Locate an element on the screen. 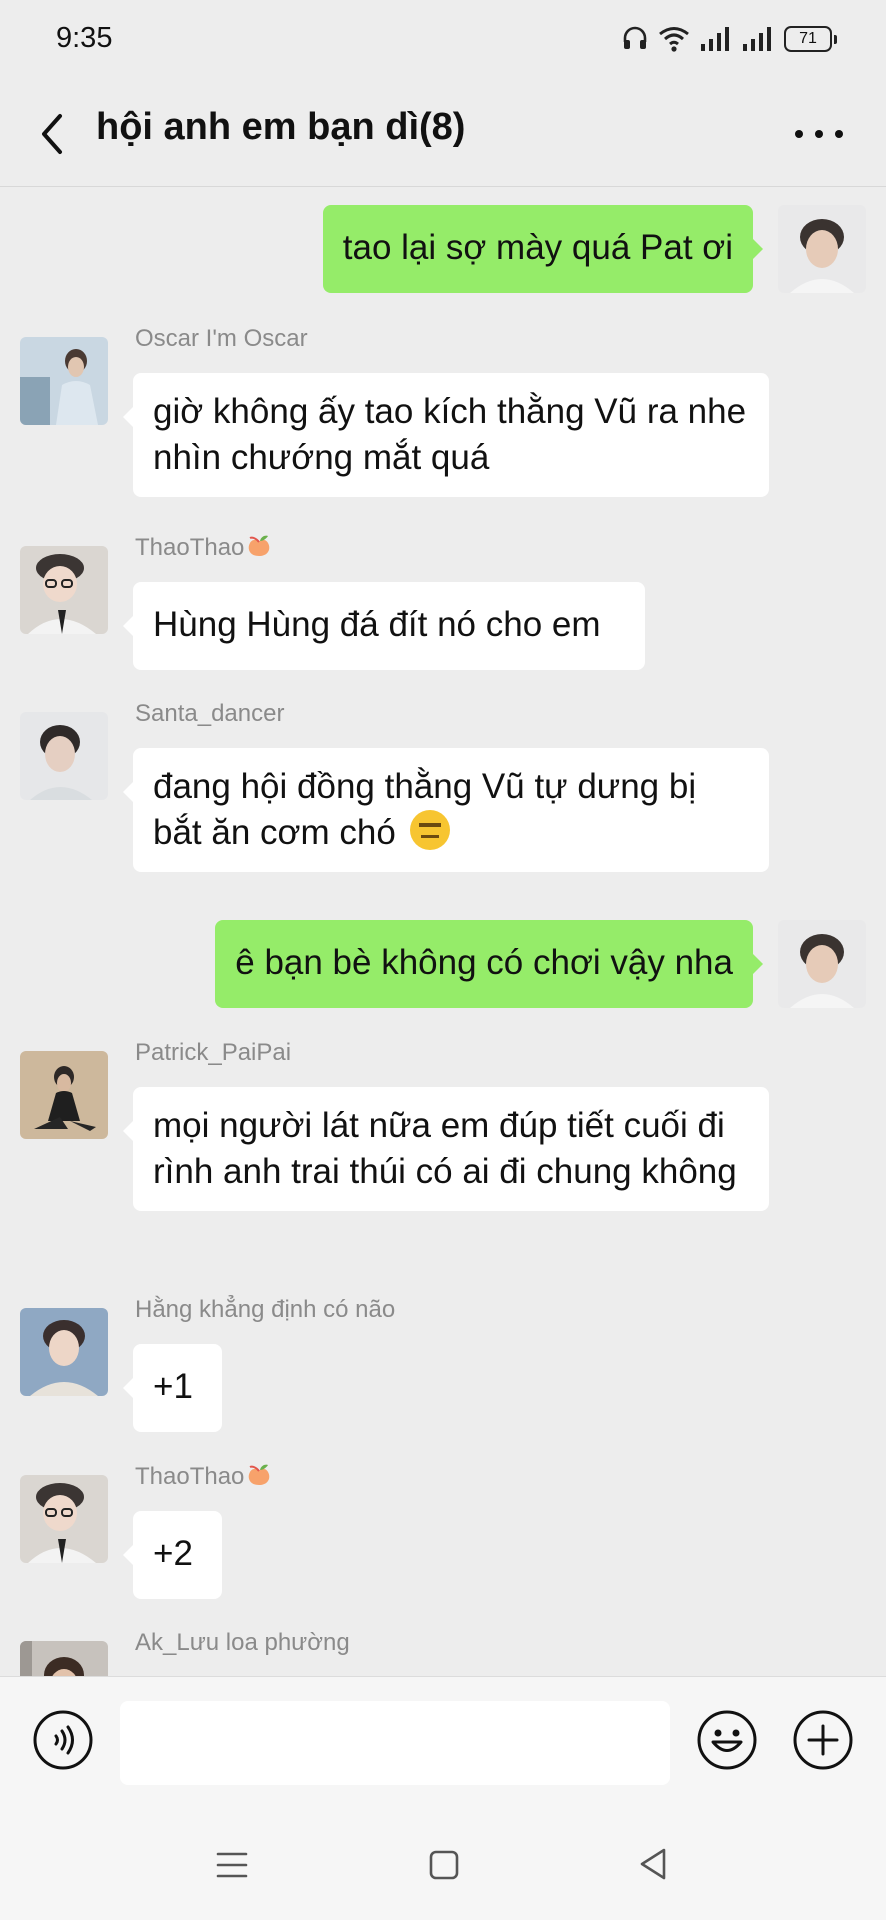 The height and width of the screenshot is (1920, 886). home-icon is located at coordinates (444, 1865).